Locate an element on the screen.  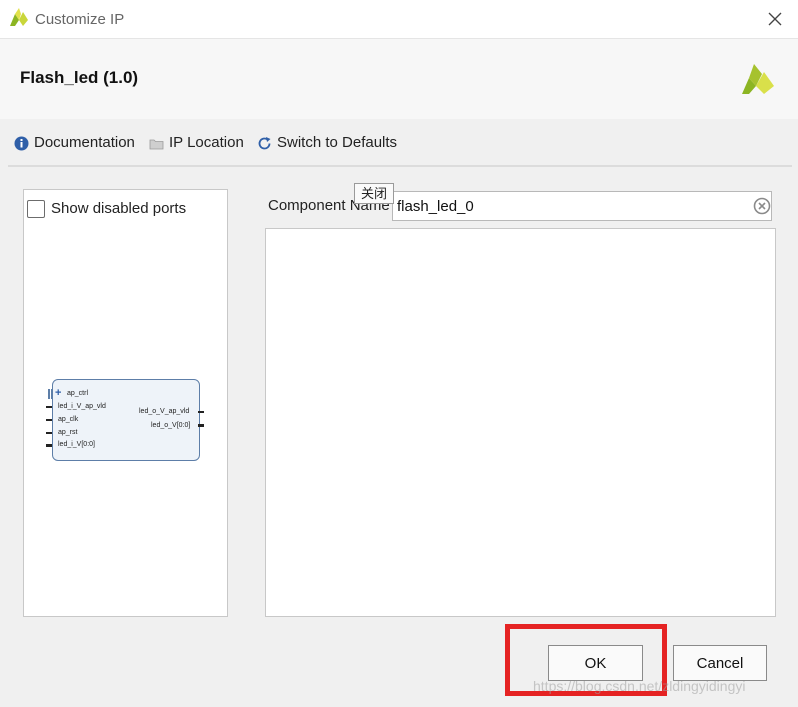
close-icon is located at coordinates (775, 19).